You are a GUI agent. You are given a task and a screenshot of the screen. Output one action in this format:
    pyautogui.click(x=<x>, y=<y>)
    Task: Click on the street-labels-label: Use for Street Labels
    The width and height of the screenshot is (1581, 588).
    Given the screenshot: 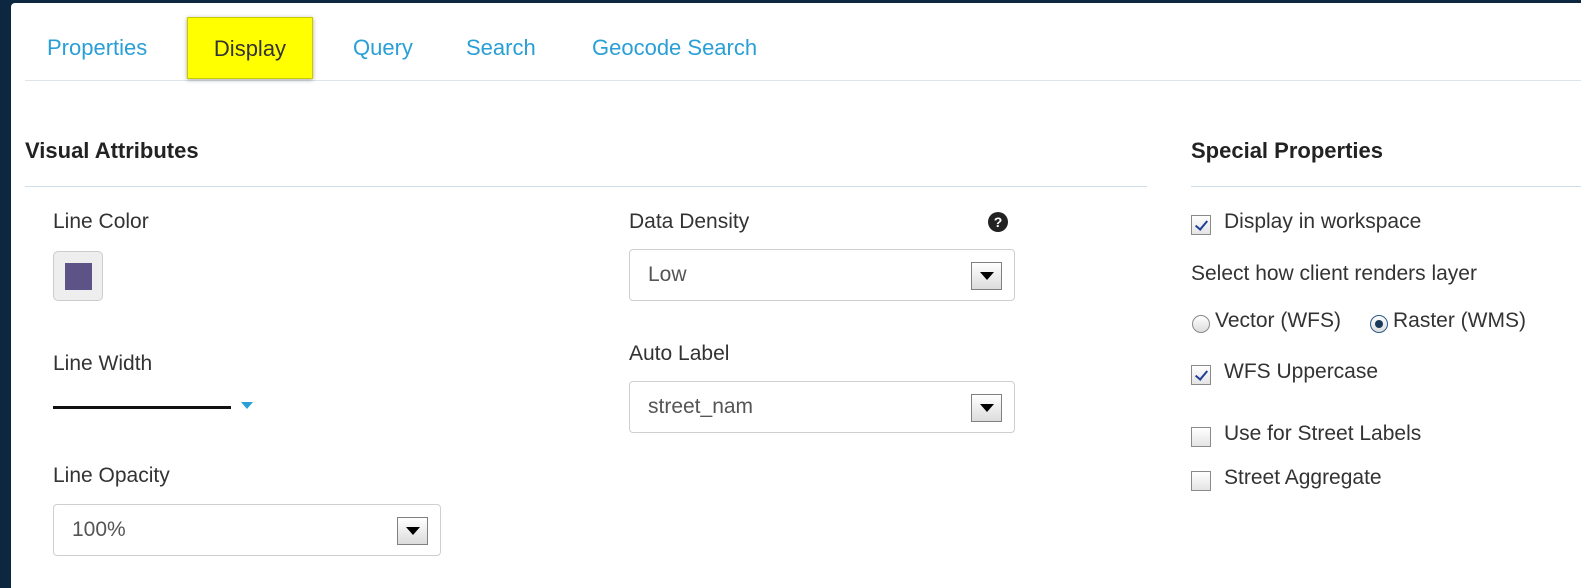 What is the action you would take?
    pyautogui.click(x=1323, y=433)
    